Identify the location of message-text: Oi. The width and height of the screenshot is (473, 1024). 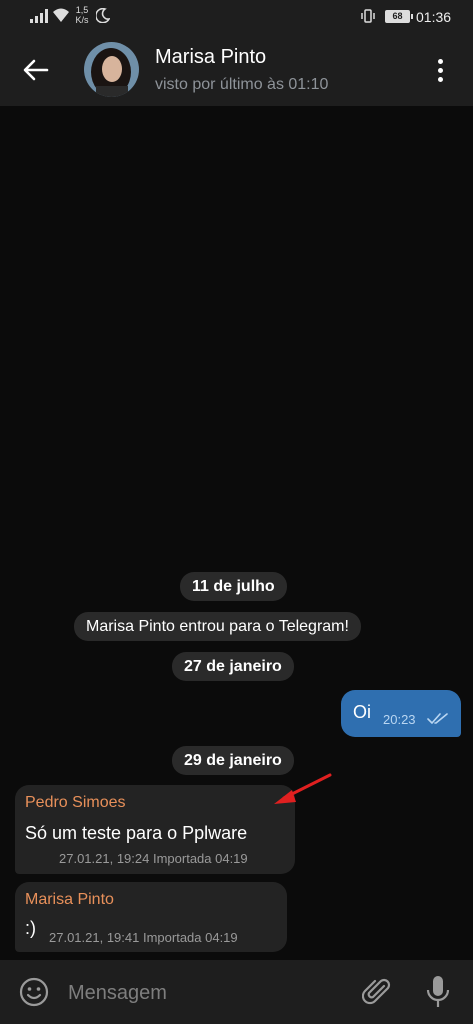
(362, 712).